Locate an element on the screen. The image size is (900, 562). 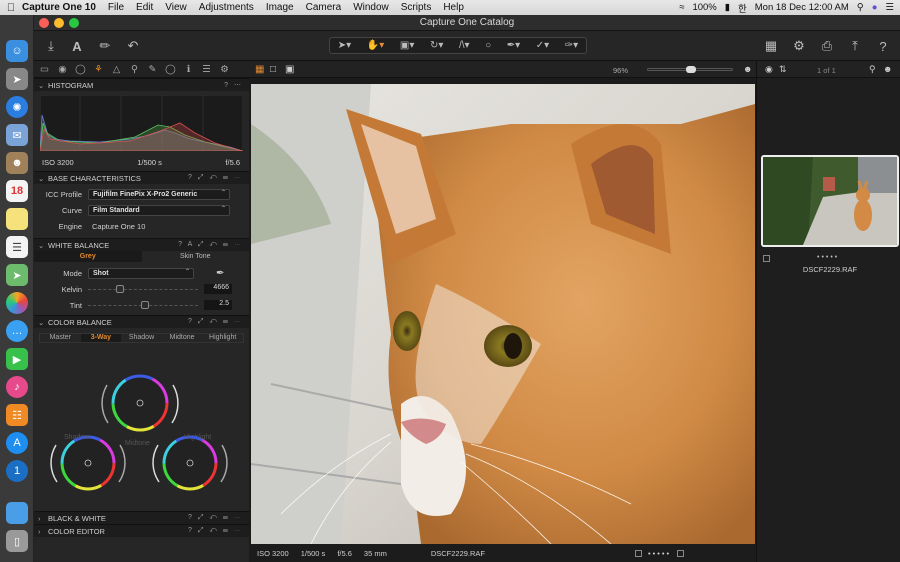
annotate-icon: ✑▾ is located at coordinates (571, 45).